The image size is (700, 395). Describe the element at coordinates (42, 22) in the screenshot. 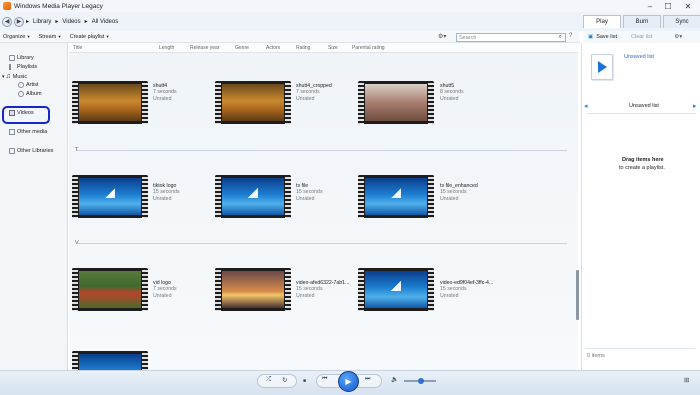

I see `breadcrumb-library: Library` at that location.